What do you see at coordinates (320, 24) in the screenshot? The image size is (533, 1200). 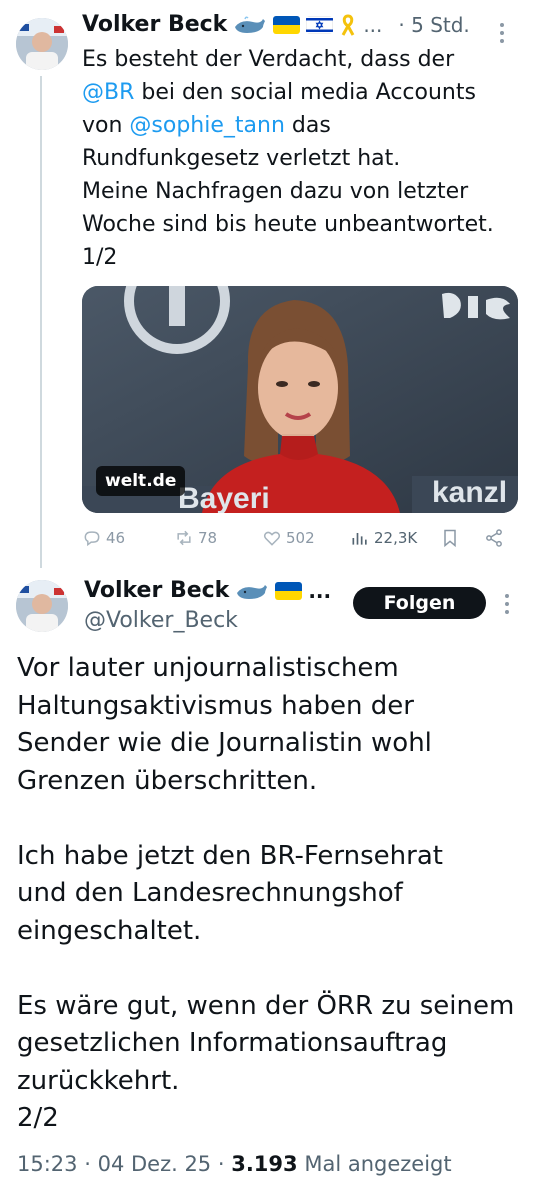 I see `israel-flag-icon` at bounding box center [320, 24].